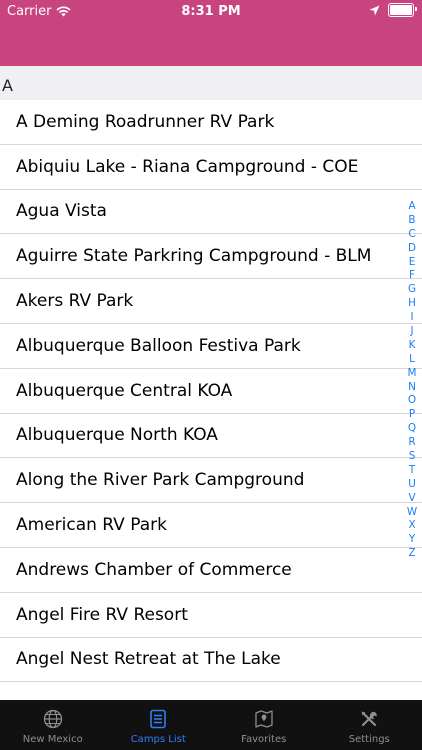 The image size is (422, 750). Describe the element at coordinates (369, 739) in the screenshot. I see `tab-label: Settings` at that location.